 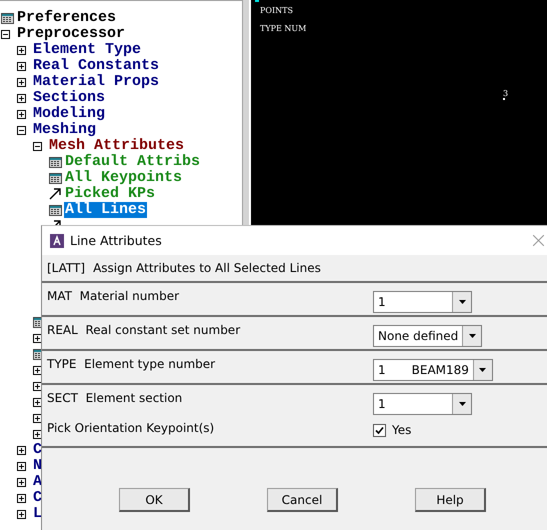 What do you see at coordinates (65, 130) in the screenshot?
I see `tree-item: Meshing` at bounding box center [65, 130].